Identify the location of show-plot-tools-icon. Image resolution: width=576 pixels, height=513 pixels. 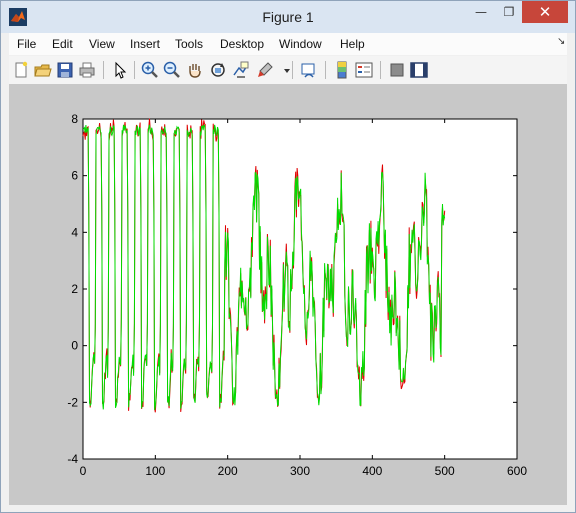
(419, 70).